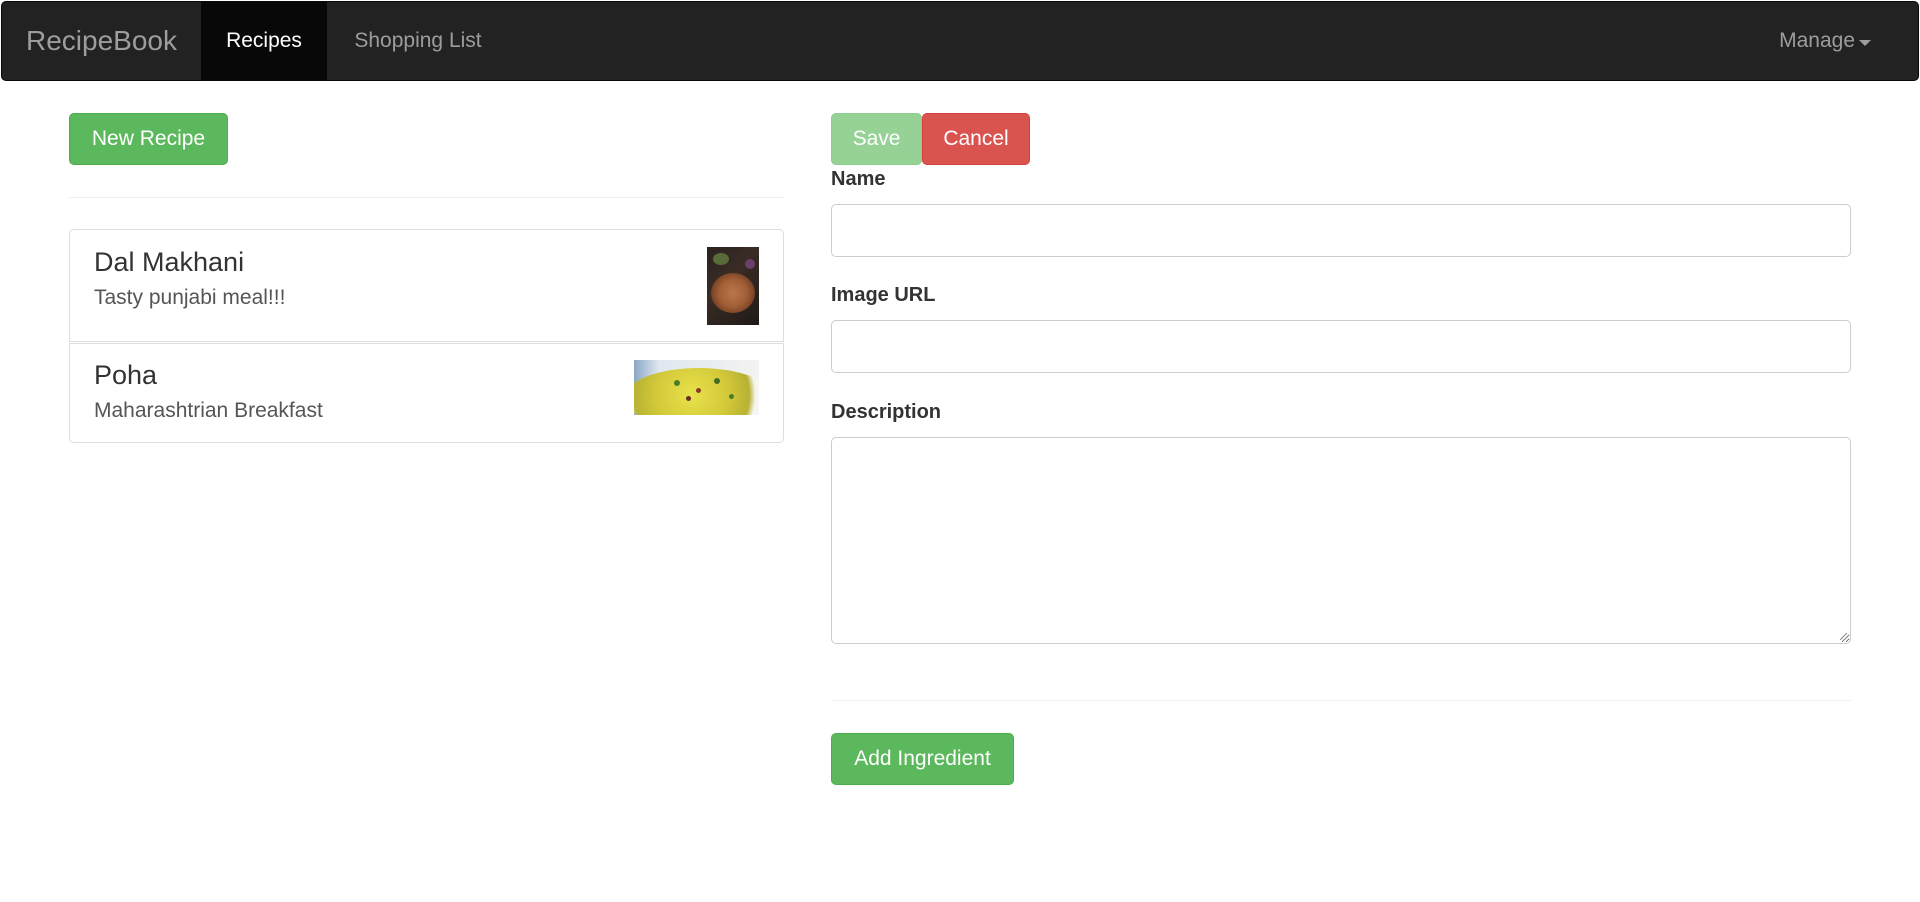 Image resolution: width=1920 pixels, height=902 pixels. I want to click on recipe-name: Poha, so click(126, 375).